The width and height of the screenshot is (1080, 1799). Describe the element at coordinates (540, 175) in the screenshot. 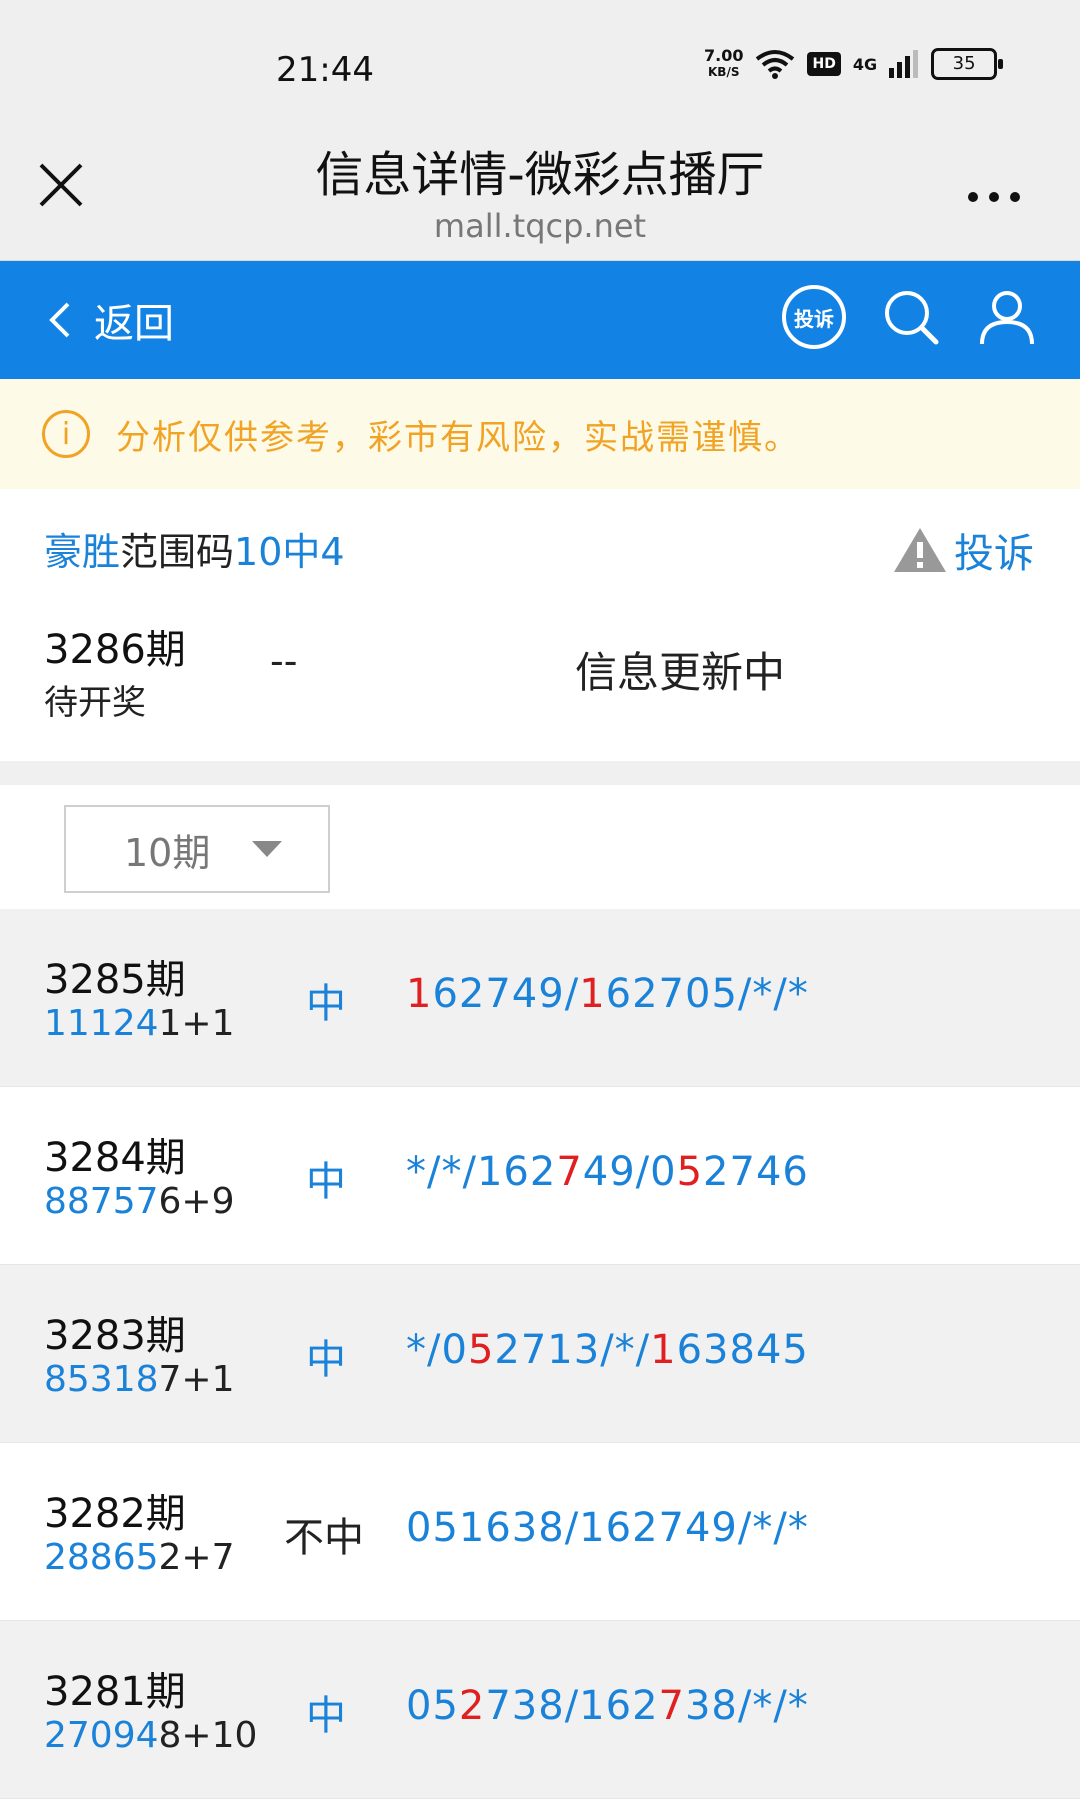

I see `page-title: 信息详情-微彩点播厅` at that location.